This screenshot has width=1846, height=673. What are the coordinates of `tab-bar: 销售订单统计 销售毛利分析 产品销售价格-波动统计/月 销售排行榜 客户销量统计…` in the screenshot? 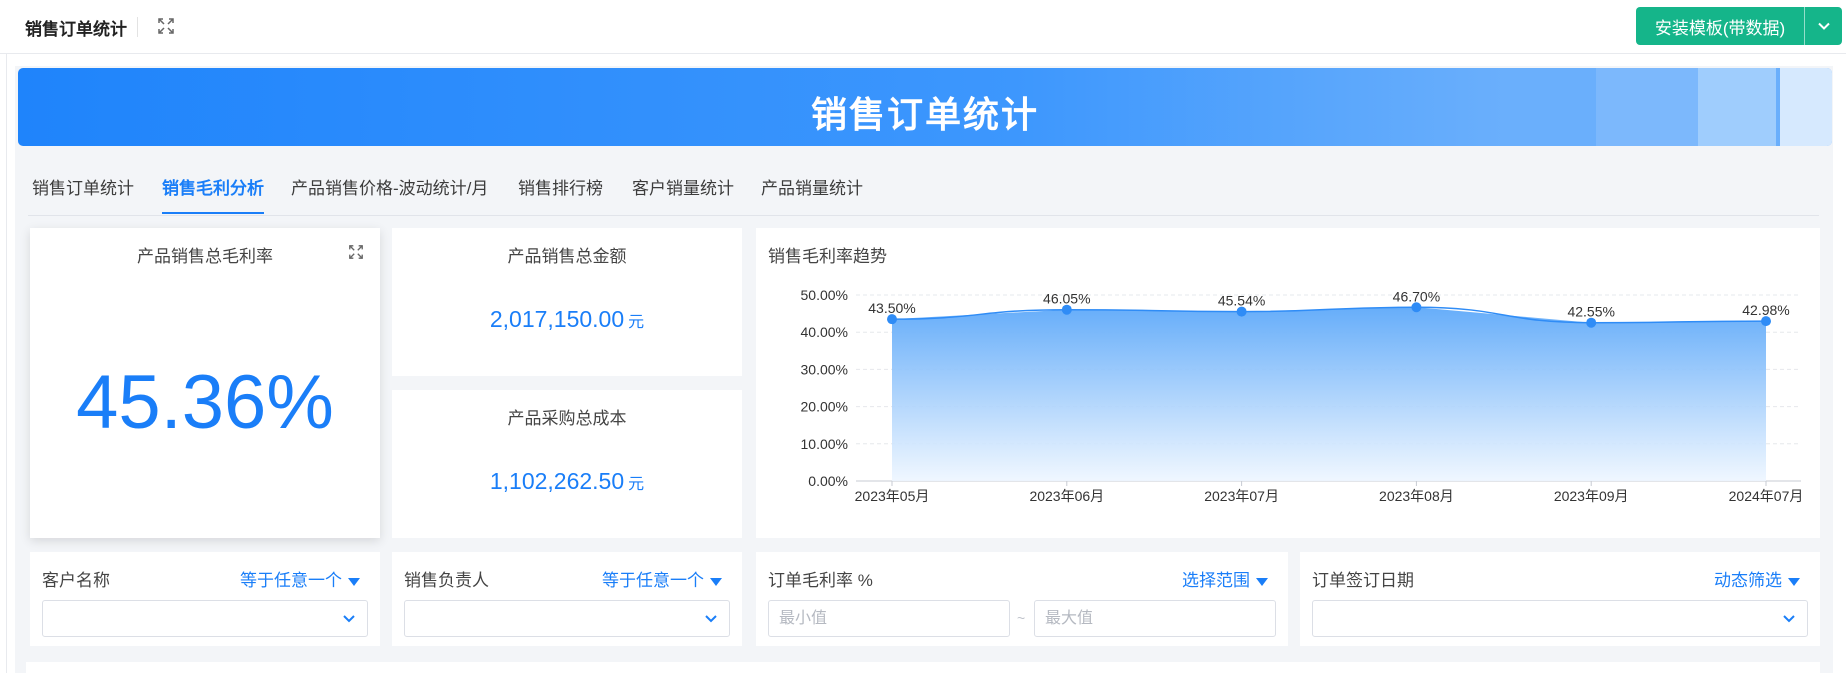 It's located at (923, 188).